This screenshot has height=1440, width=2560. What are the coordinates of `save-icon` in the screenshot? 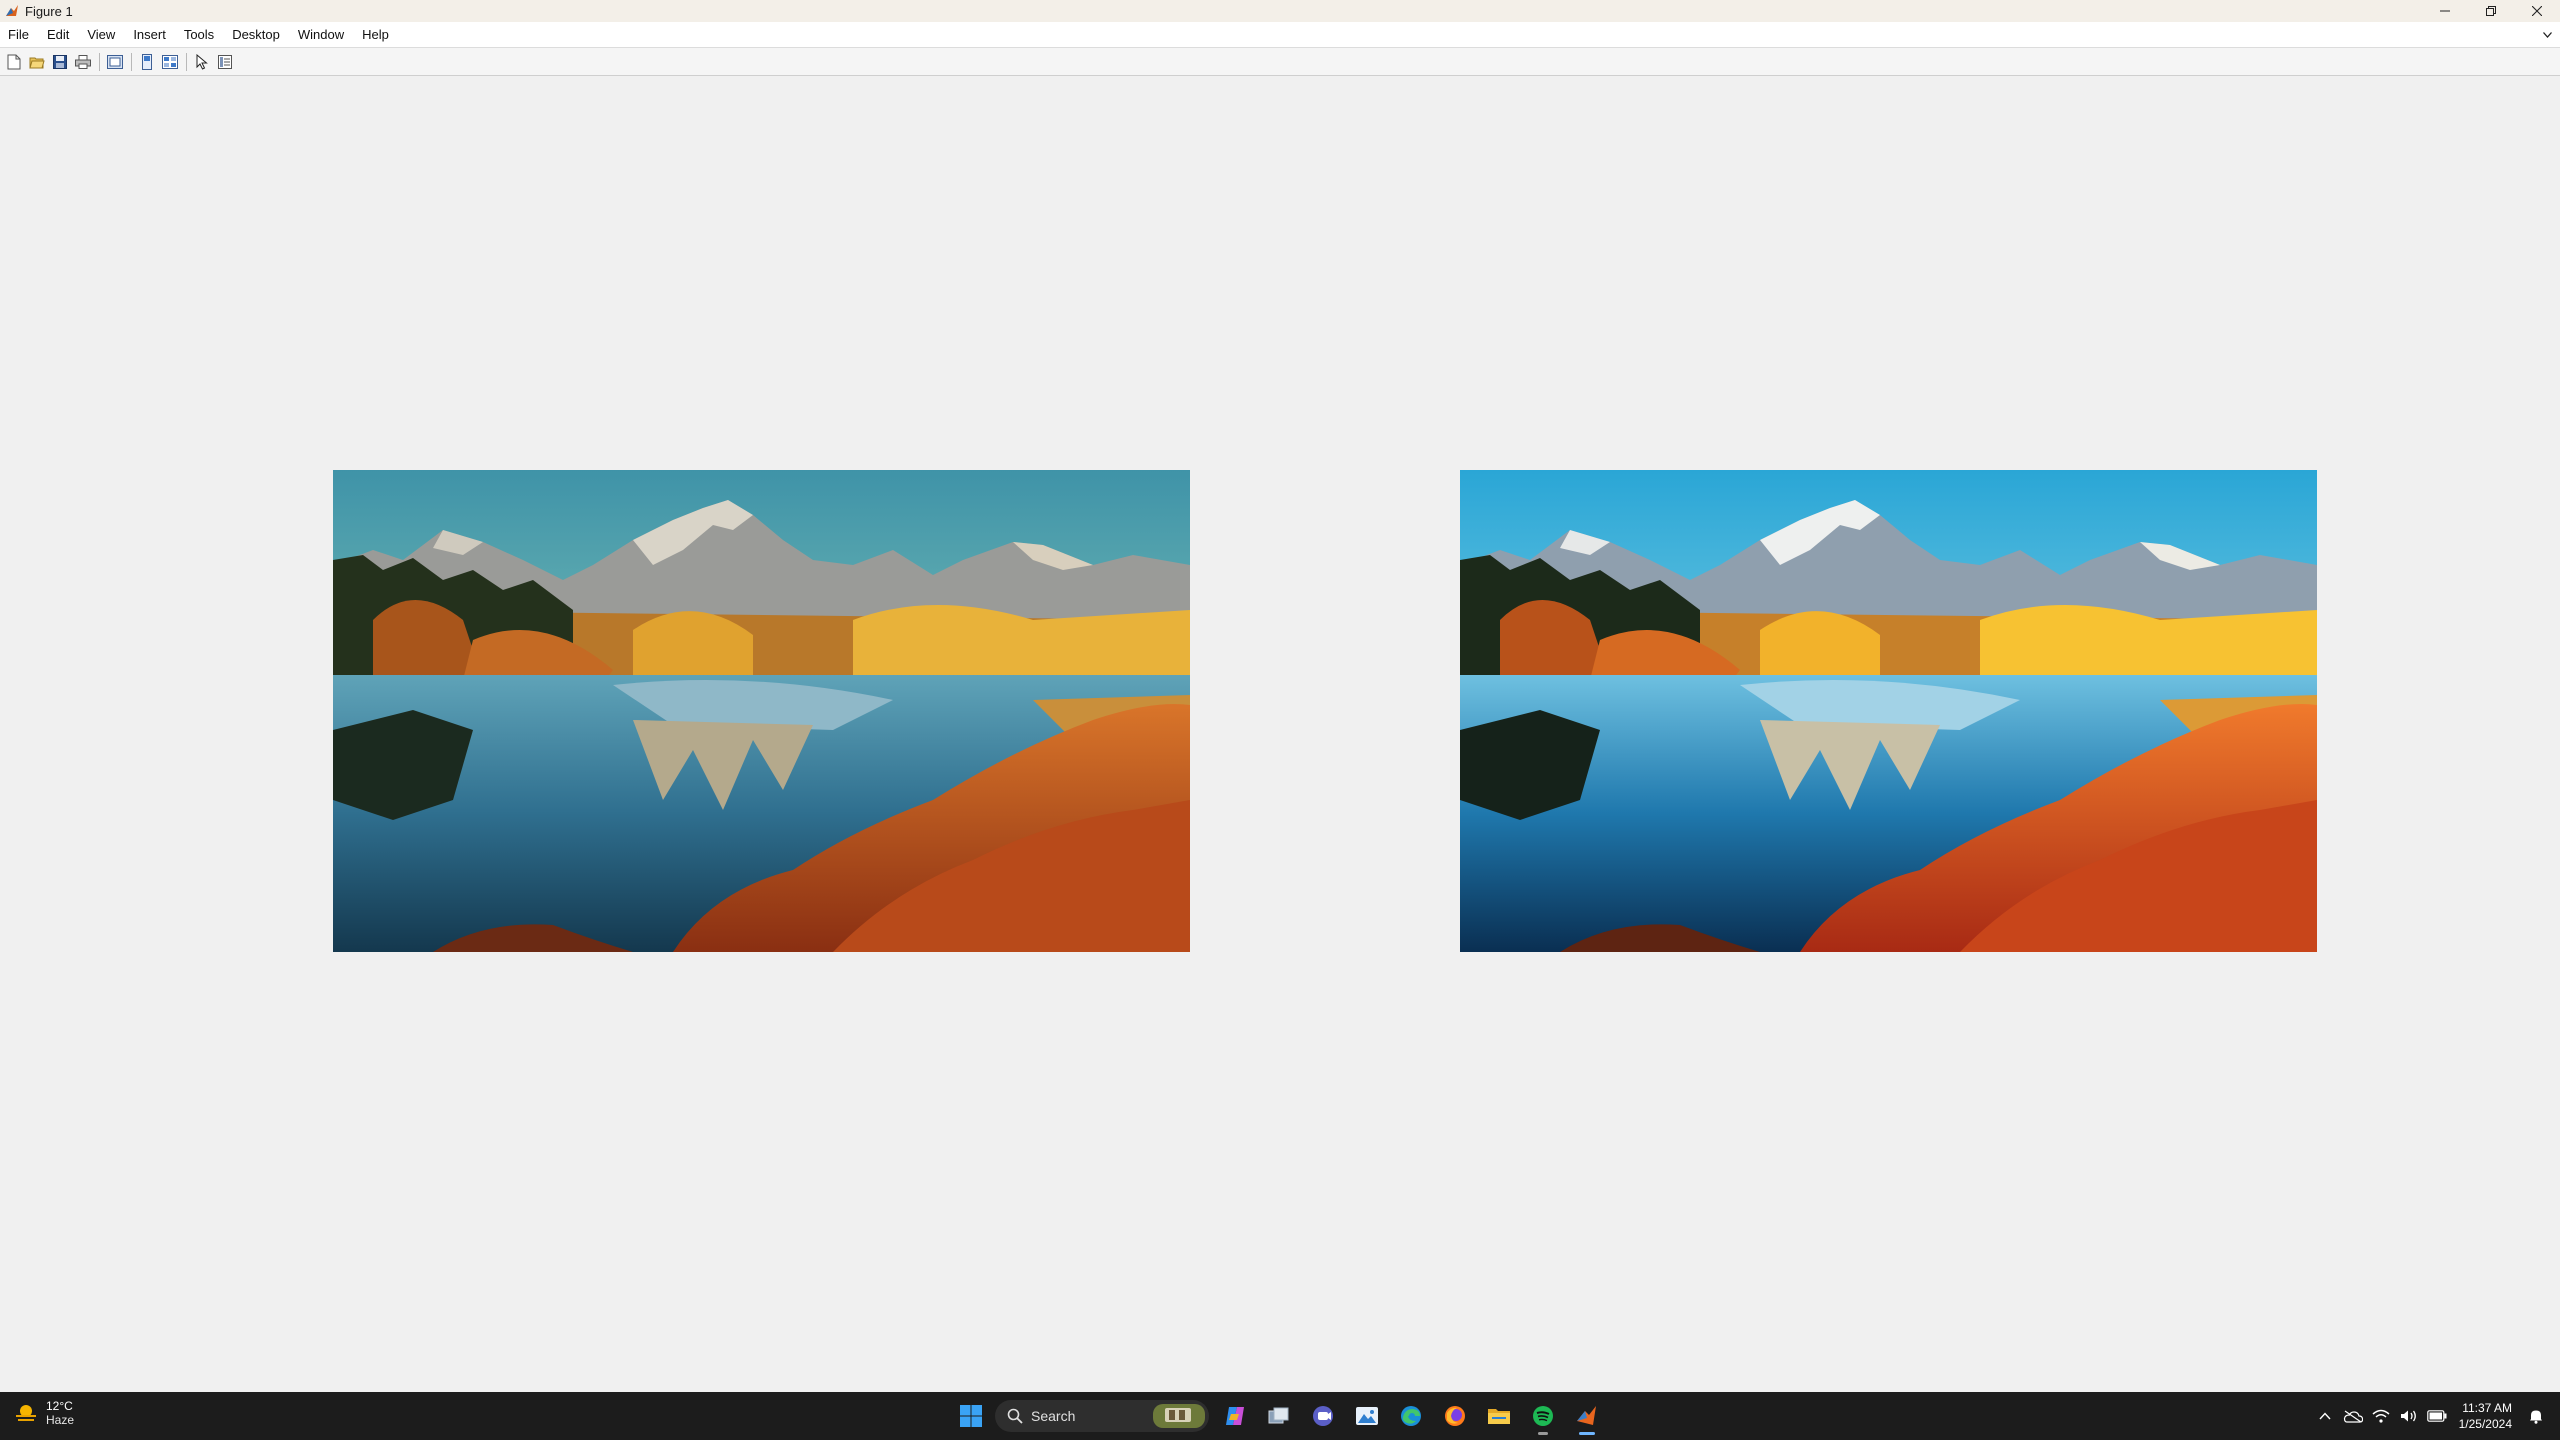 It's located at (60, 61).